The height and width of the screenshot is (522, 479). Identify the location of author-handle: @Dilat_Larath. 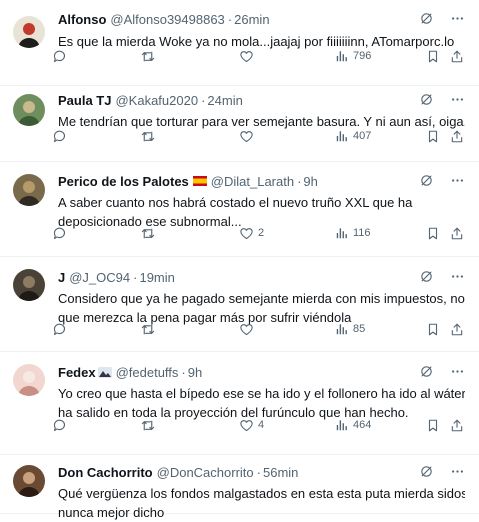
(252, 181).